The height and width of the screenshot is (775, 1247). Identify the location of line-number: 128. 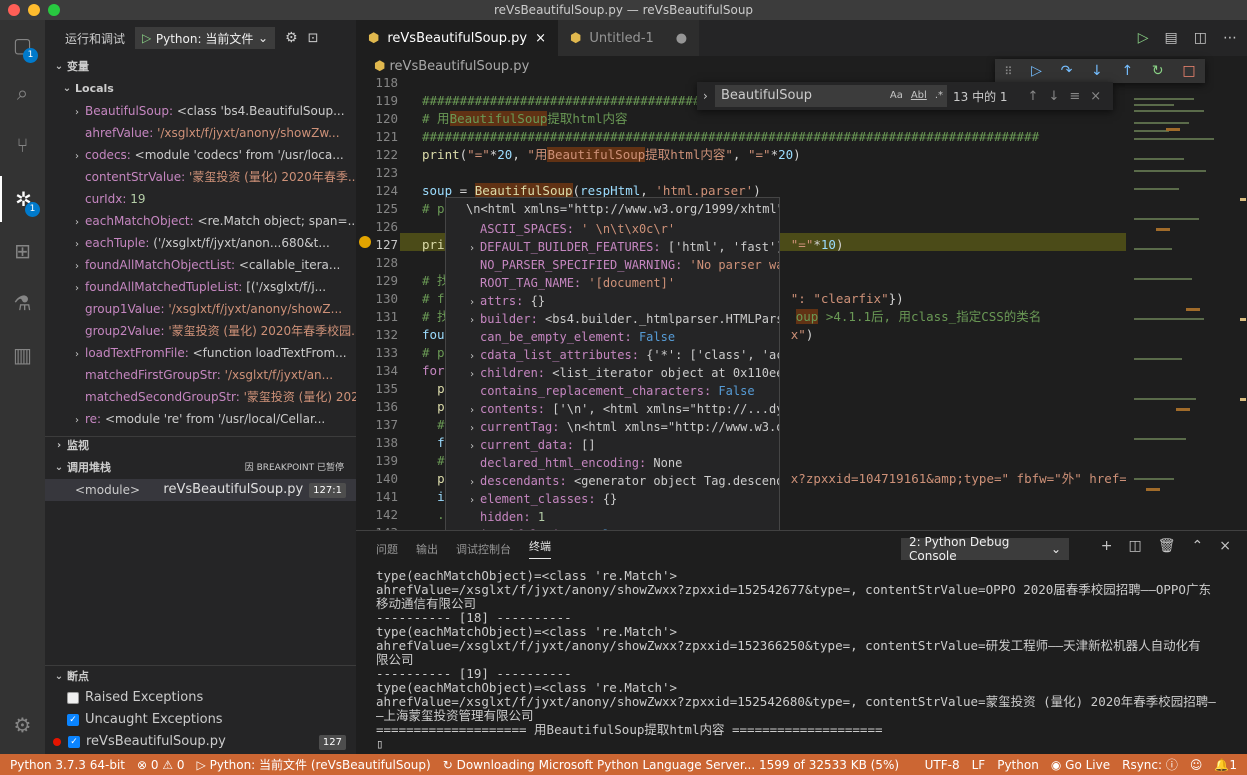
(377, 263).